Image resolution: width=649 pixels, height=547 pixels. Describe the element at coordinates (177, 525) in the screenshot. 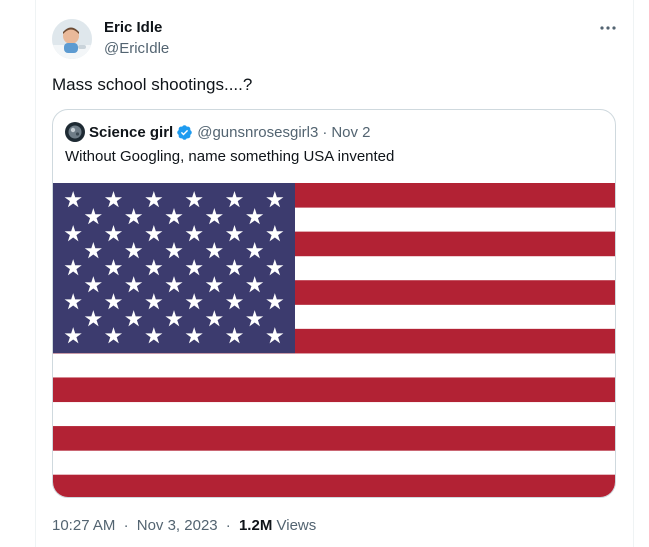

I see `tweet-date-link: Nov 3, 2023` at that location.